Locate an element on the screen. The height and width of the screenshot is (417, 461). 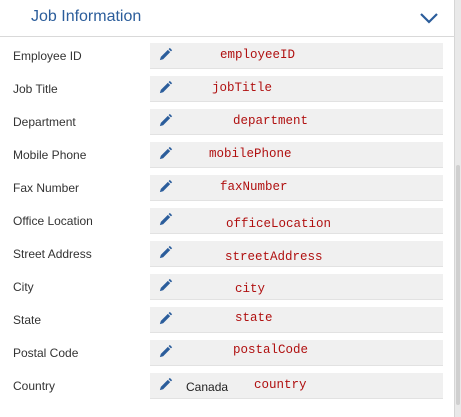
field-row-employee-id: Employee ID employeeID is located at coordinates (227, 56).